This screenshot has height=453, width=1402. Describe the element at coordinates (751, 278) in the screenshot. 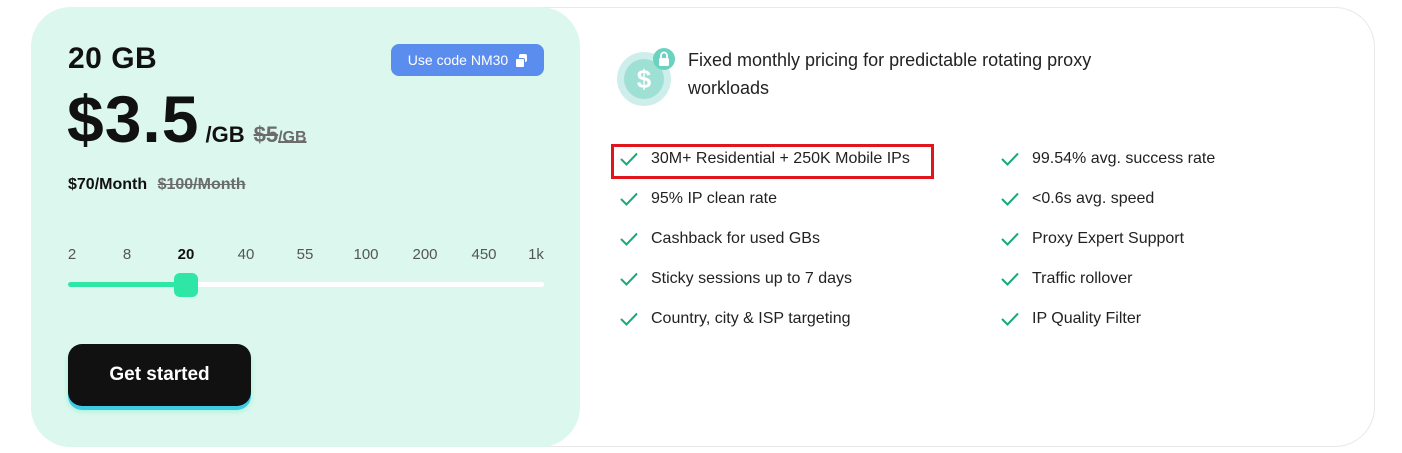

I see `feature-label: Sticky sessions up to 7 days` at that location.